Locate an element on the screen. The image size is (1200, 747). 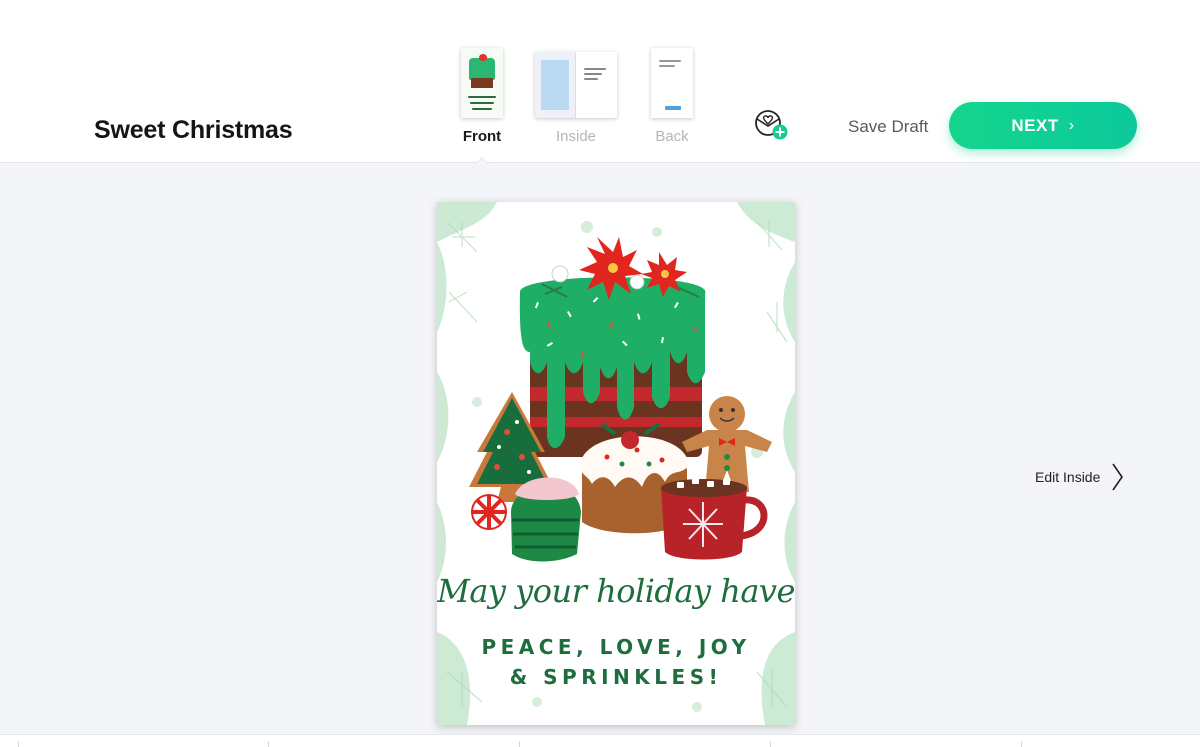
tab-back: Back is located at coordinates (672, 100).